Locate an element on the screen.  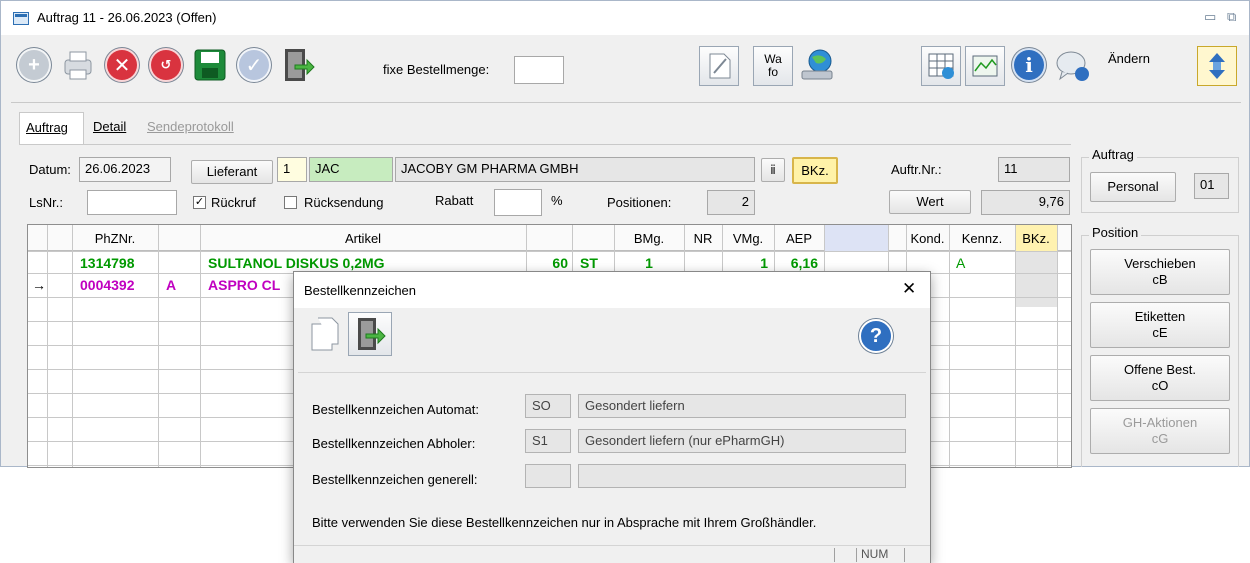
bkz-abholer-label: Bestellkennzeichen Abholer: is located at coordinates (394, 443).